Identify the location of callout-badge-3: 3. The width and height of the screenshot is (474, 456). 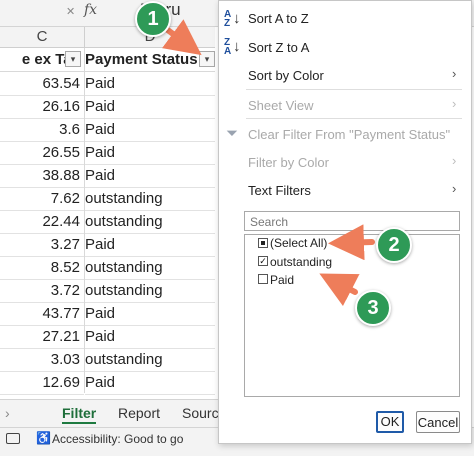
(373, 308).